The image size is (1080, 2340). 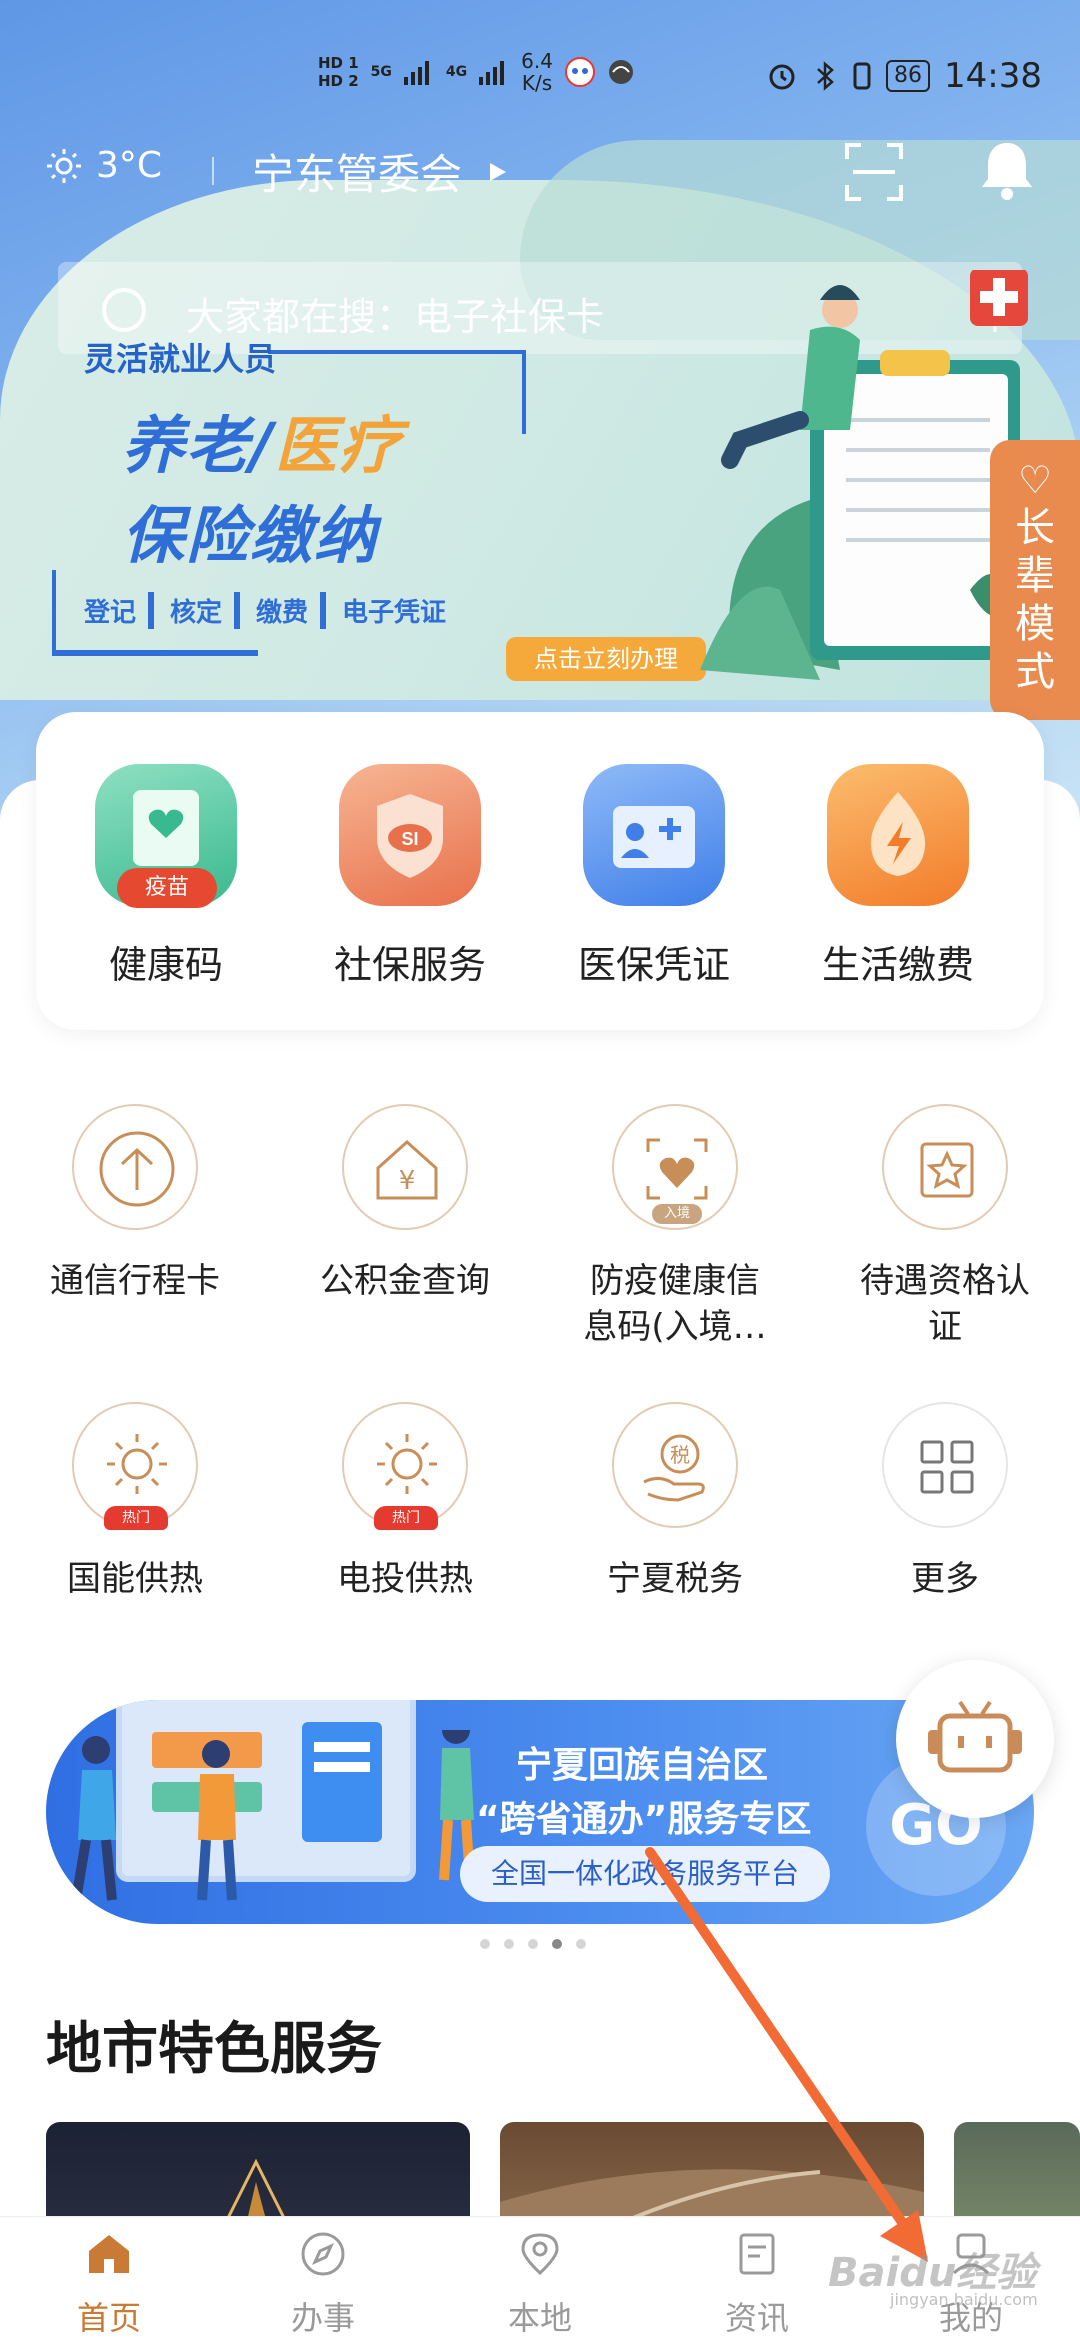 I want to click on signal-icon, so click(x=416, y=73).